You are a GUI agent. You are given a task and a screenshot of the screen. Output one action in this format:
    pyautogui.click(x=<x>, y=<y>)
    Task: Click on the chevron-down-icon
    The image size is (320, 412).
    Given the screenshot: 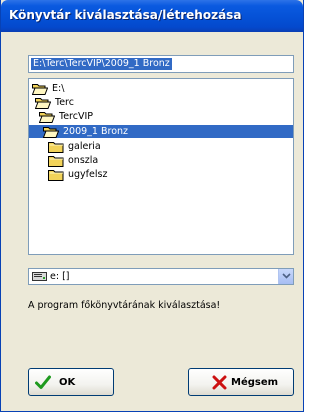 What is the action you would take?
    pyautogui.click(x=286, y=276)
    